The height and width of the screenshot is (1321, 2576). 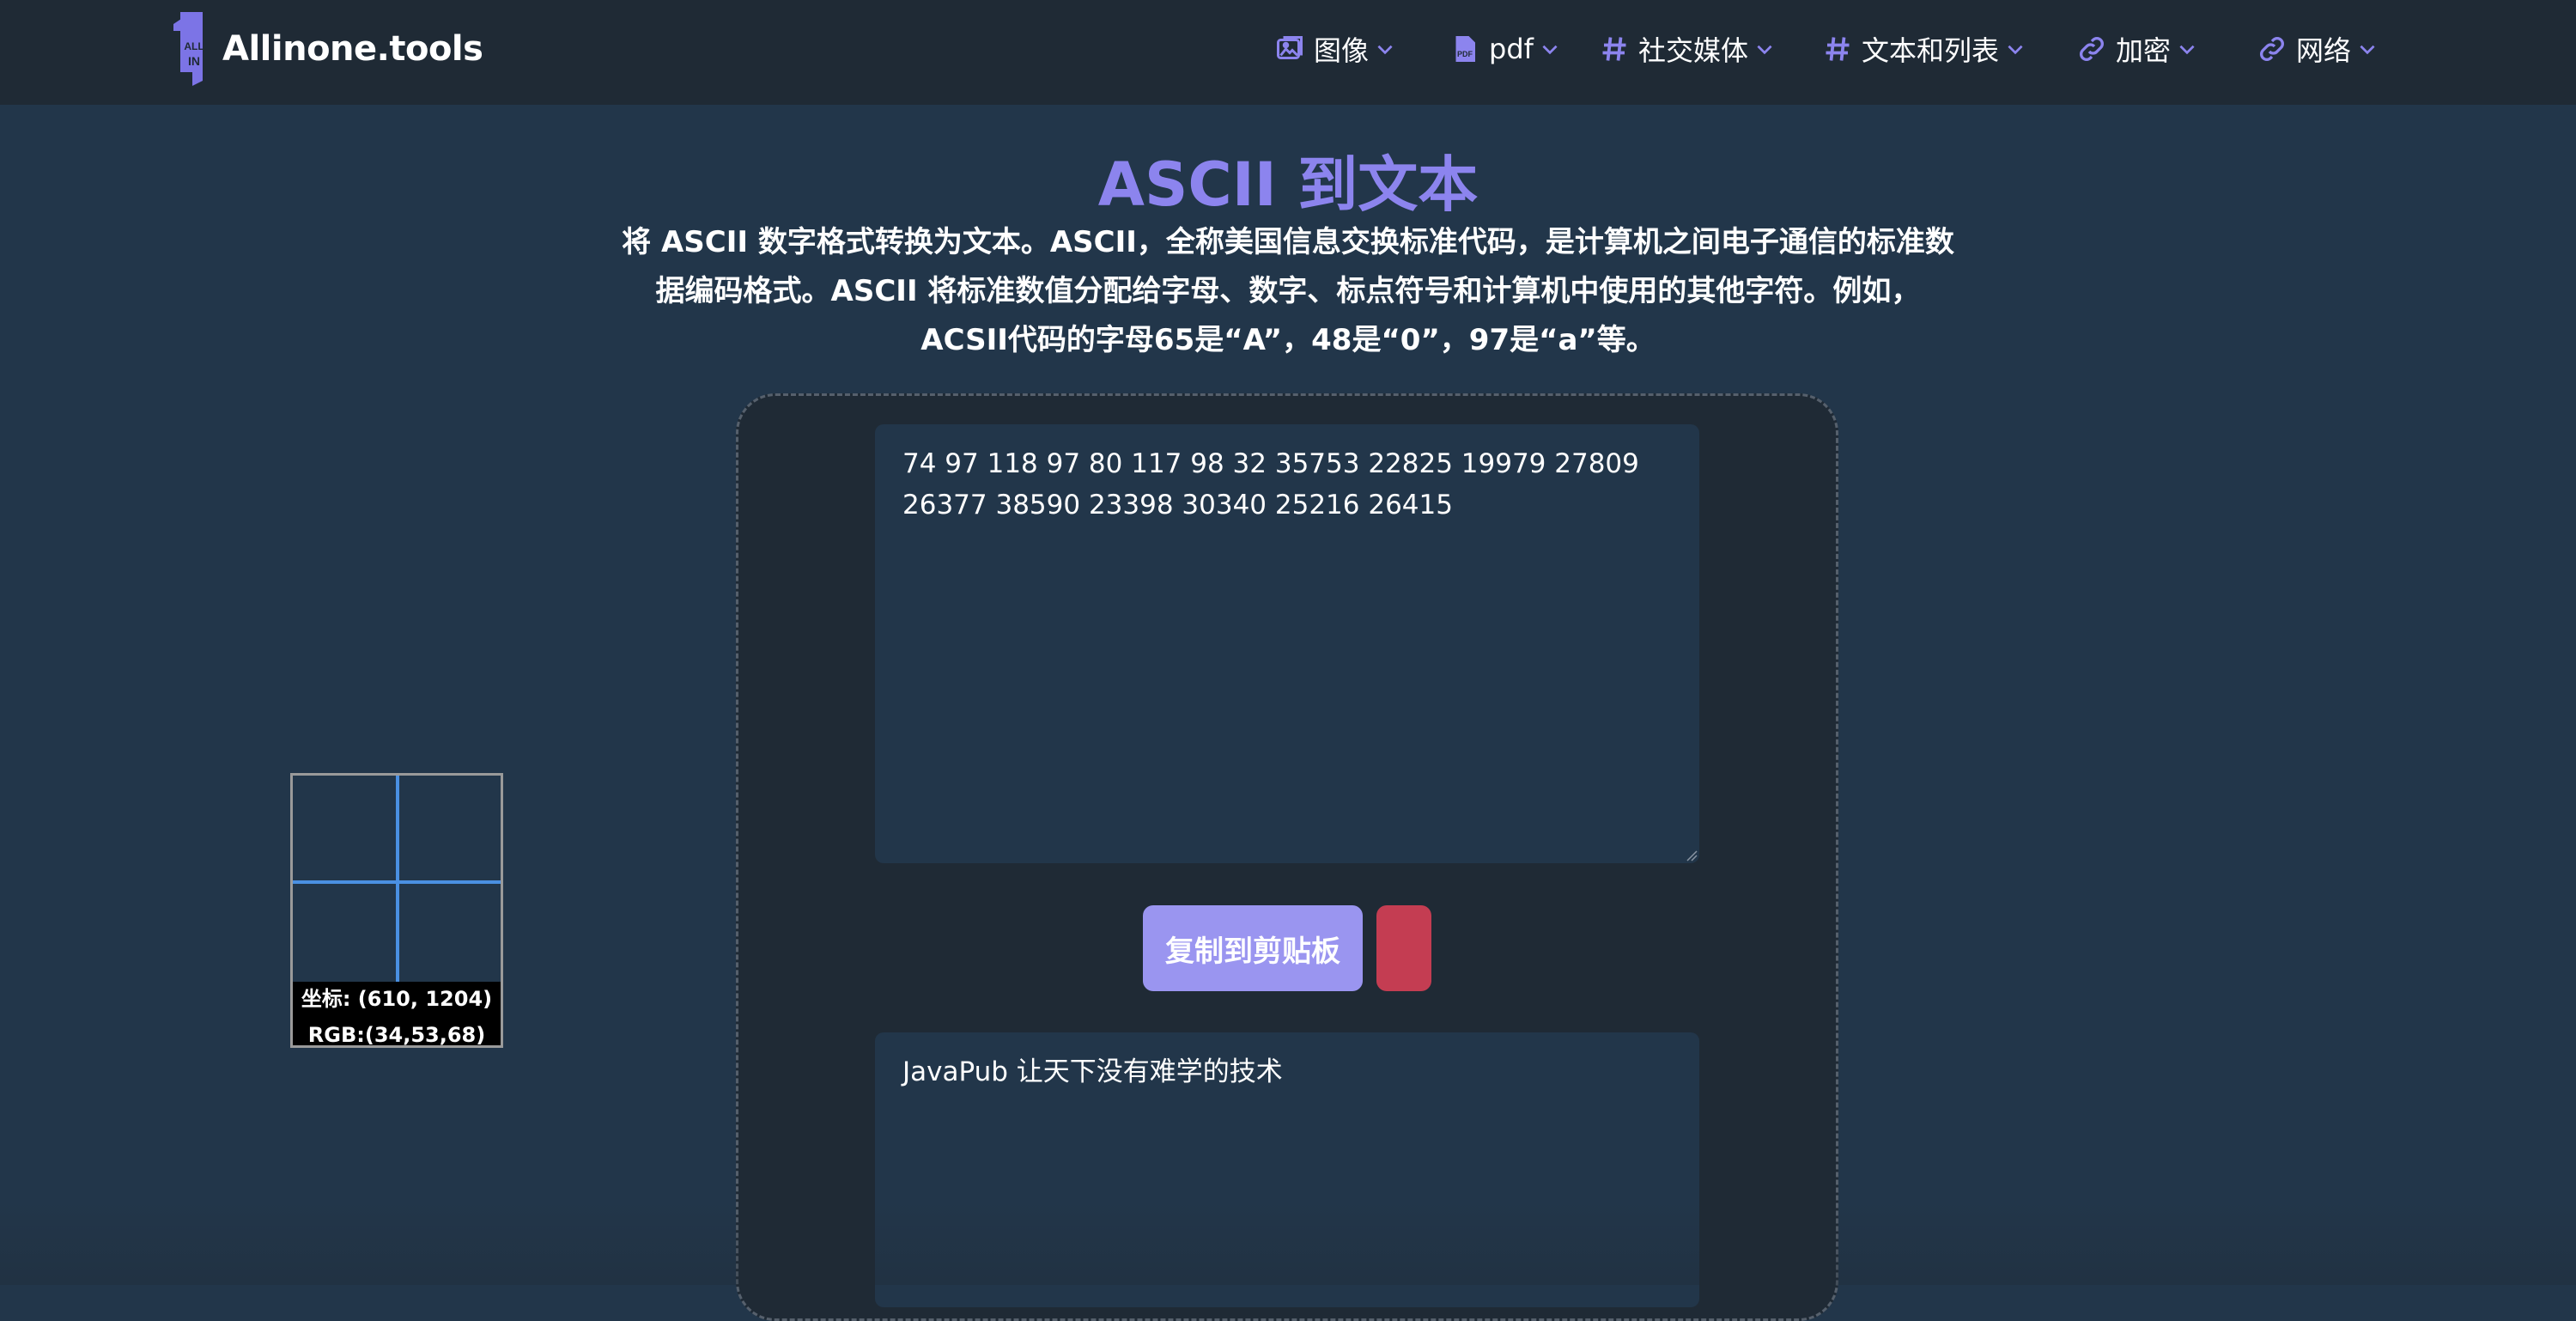 I want to click on nav-item-social-media: 社交媒体, so click(x=1687, y=49).